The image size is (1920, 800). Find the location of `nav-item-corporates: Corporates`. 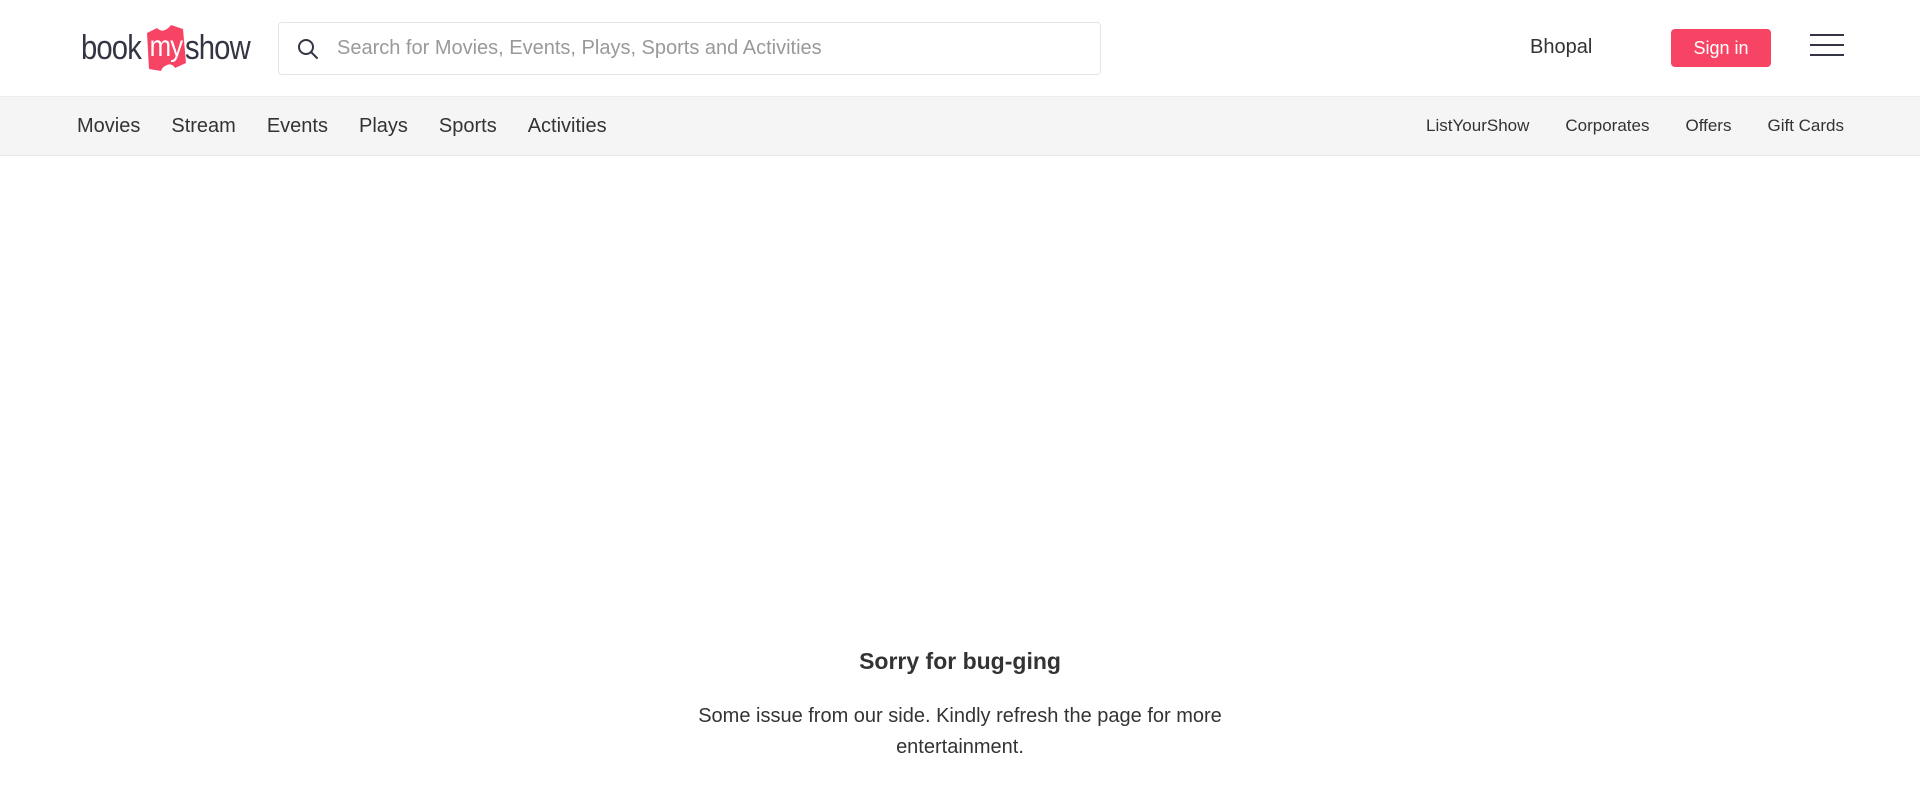

nav-item-corporates: Corporates is located at coordinates (1607, 126).